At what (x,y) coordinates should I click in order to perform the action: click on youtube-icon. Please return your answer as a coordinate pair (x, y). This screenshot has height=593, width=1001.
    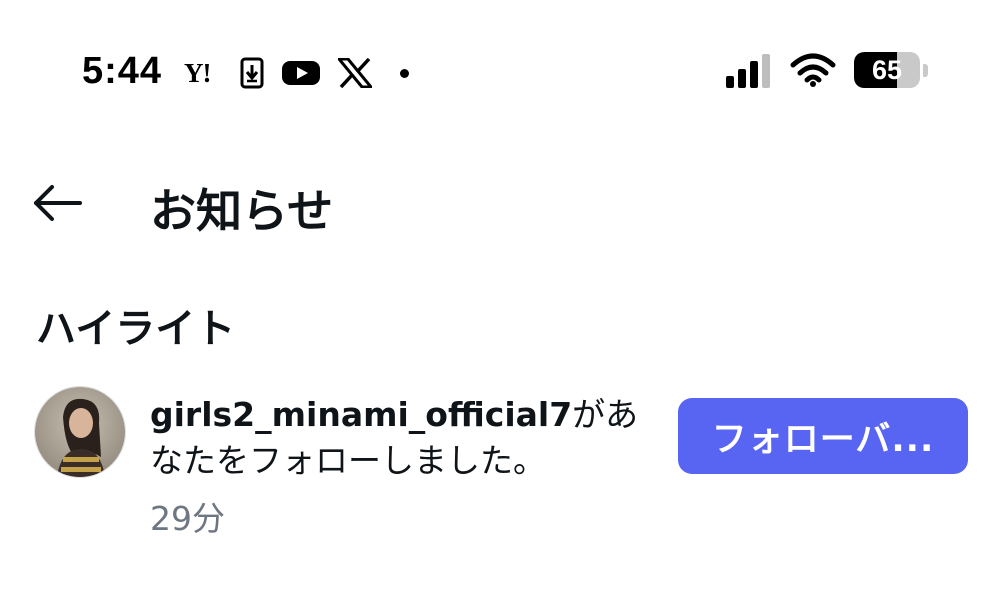
    Looking at the image, I should click on (301, 73).